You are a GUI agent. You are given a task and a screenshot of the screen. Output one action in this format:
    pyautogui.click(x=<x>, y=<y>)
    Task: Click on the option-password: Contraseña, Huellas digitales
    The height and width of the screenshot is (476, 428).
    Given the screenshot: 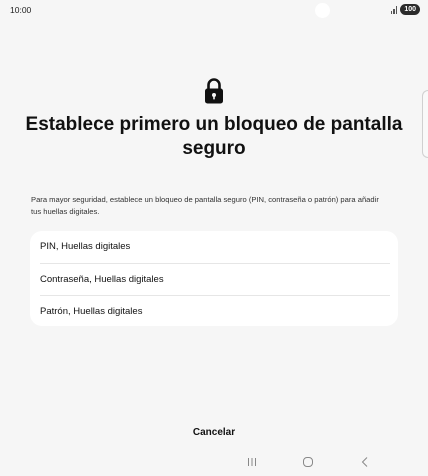 What is the action you would take?
    pyautogui.click(x=214, y=280)
    